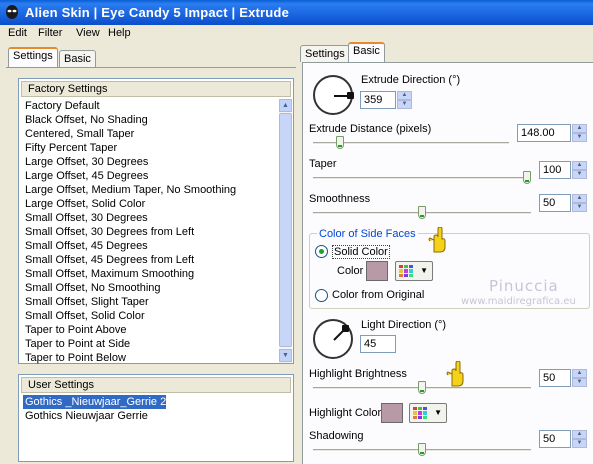 Image resolution: width=593 pixels, height=464 pixels. Describe the element at coordinates (370, 129) in the screenshot. I see `extrude-distance-label: Extrude Distance (pixels)` at that location.